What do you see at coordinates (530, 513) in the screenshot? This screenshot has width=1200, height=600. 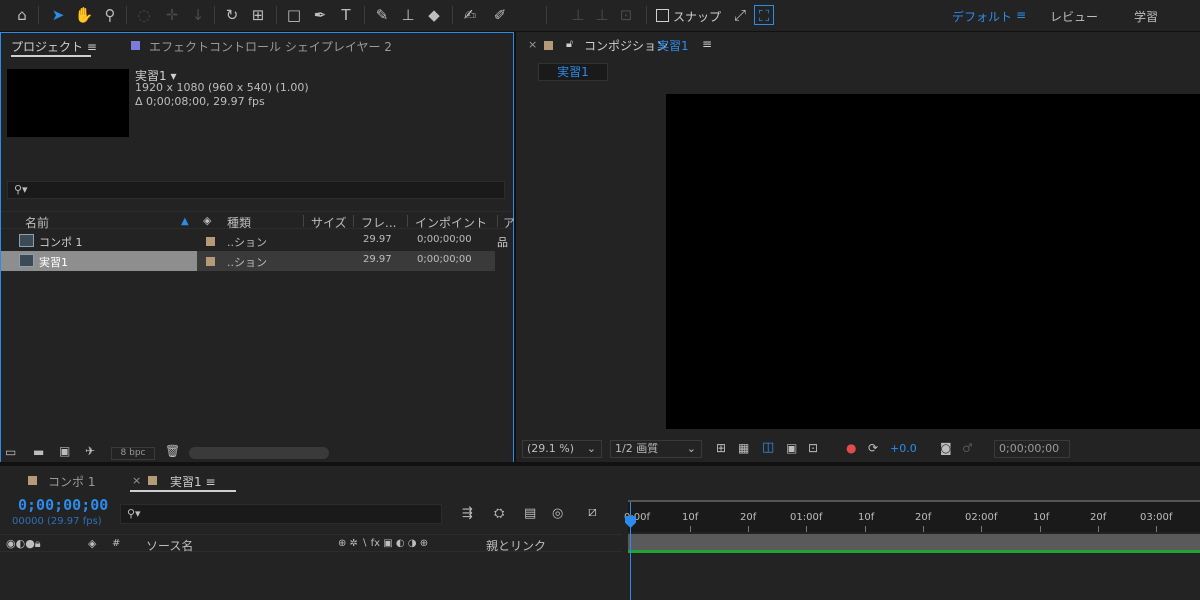 I see `frame-blending-icon: ▤` at bounding box center [530, 513].